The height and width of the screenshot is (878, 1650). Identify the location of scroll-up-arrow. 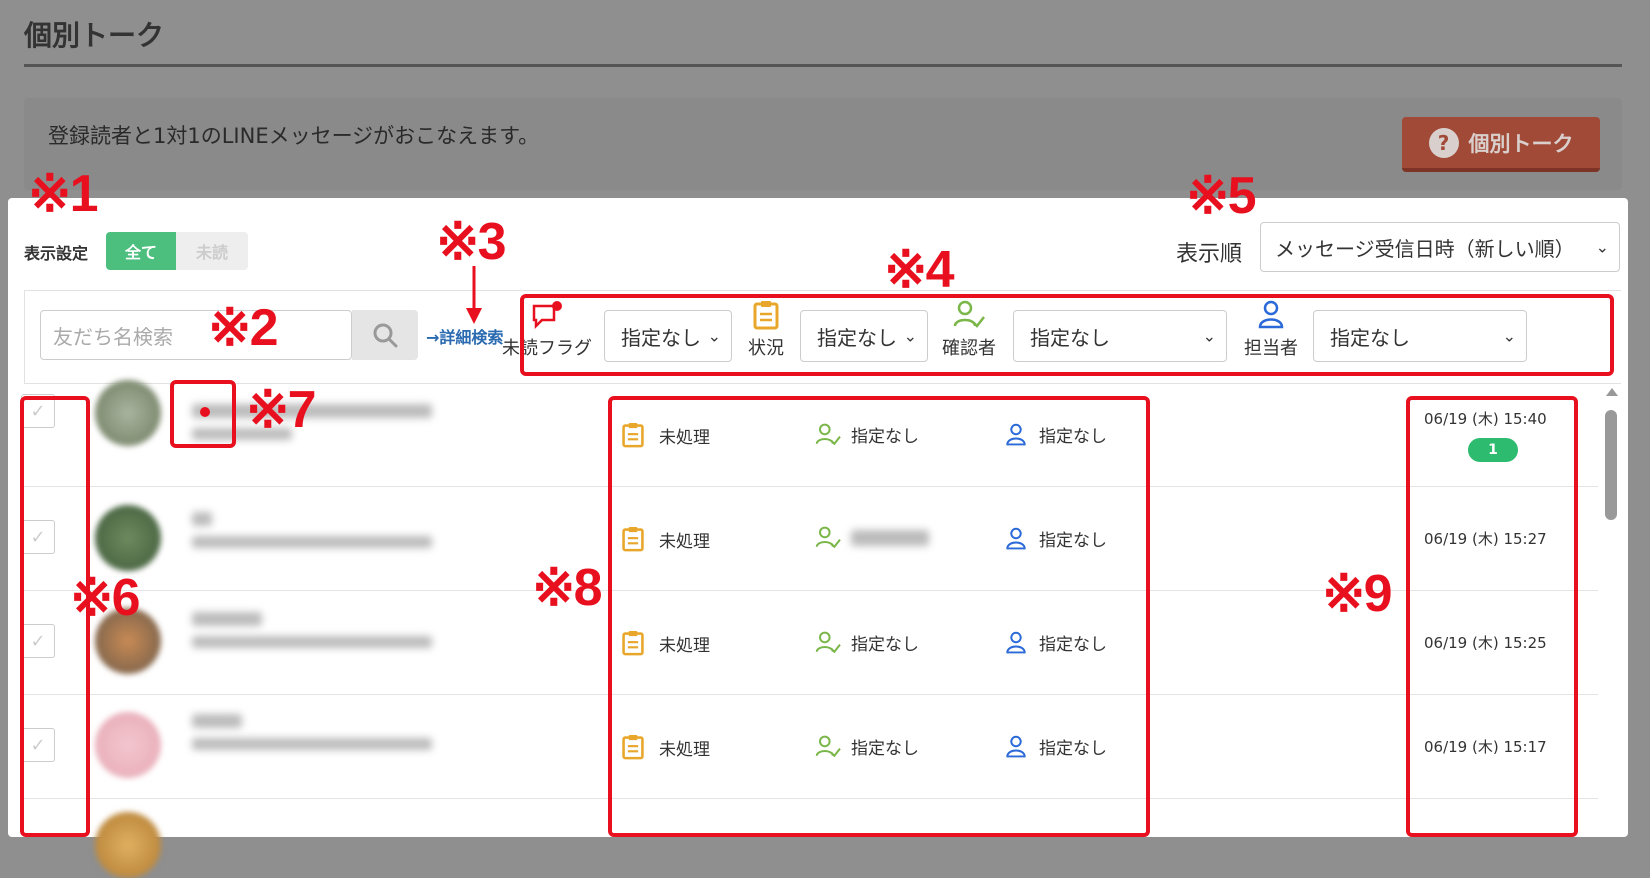
(1612, 392).